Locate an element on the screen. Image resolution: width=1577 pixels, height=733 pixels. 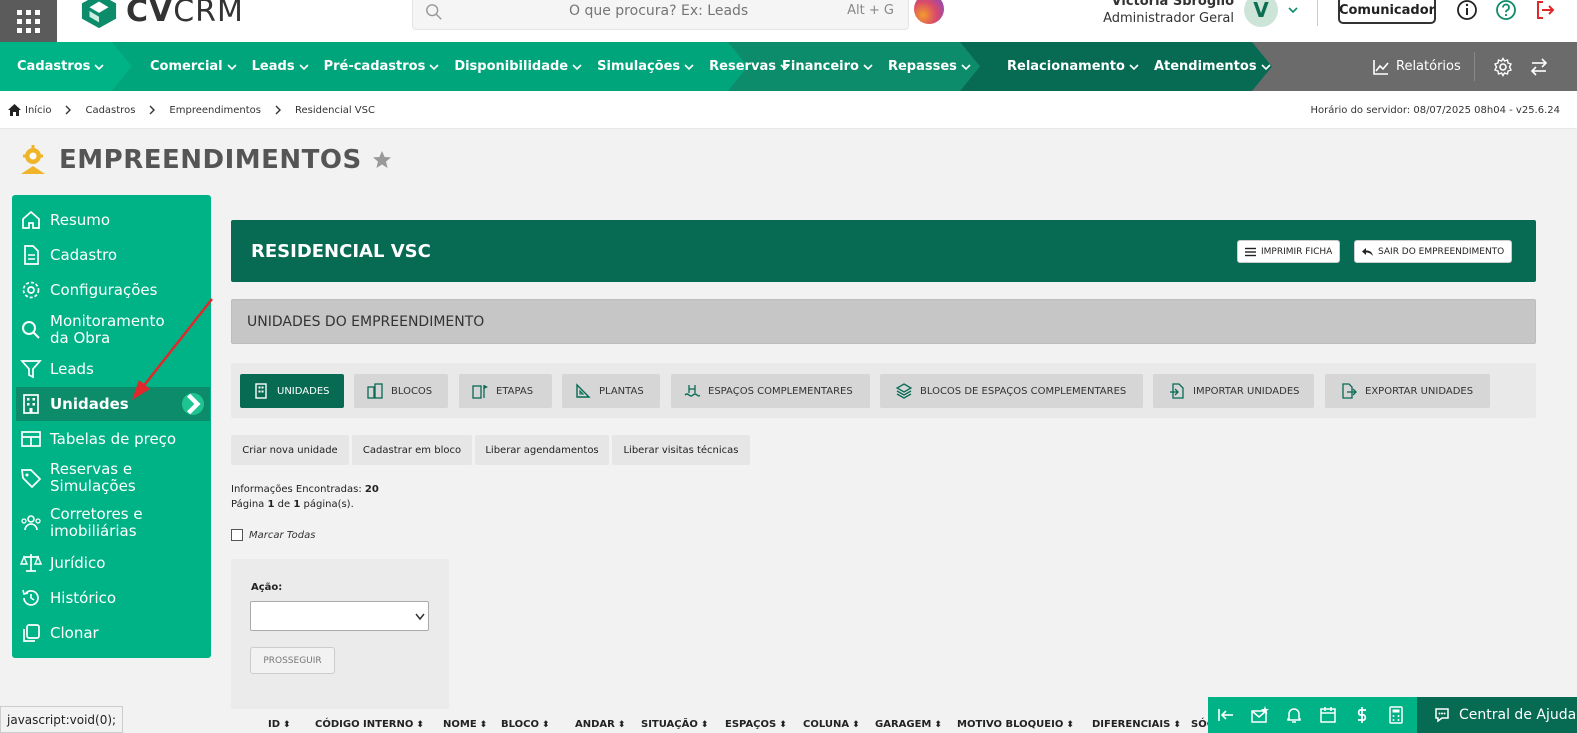
comunicador-button: Comunicador is located at coordinates (1387, 12).